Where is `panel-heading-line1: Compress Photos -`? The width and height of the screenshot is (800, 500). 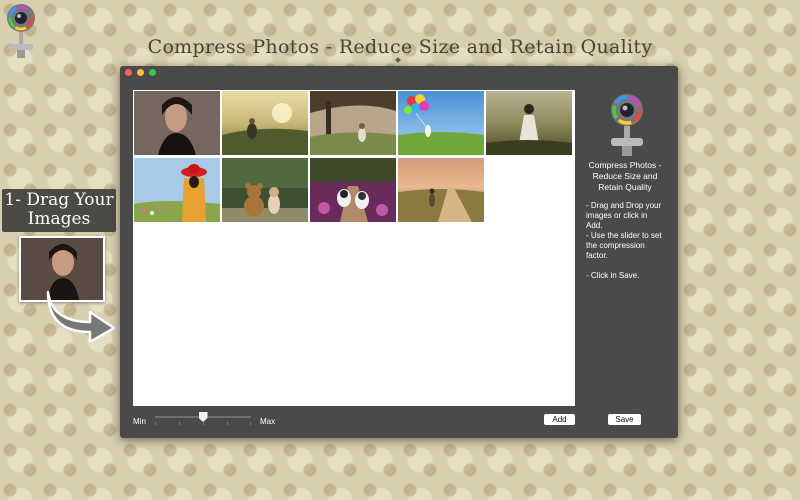 panel-heading-line1: Compress Photos - is located at coordinates (625, 165).